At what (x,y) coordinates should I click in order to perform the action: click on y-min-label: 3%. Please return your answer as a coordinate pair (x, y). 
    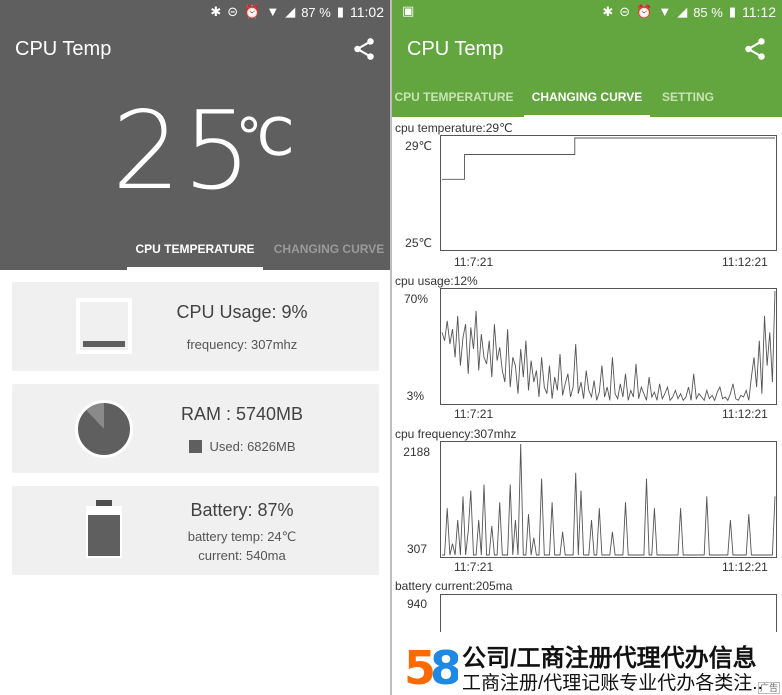
    Looking at the image, I should click on (415, 396).